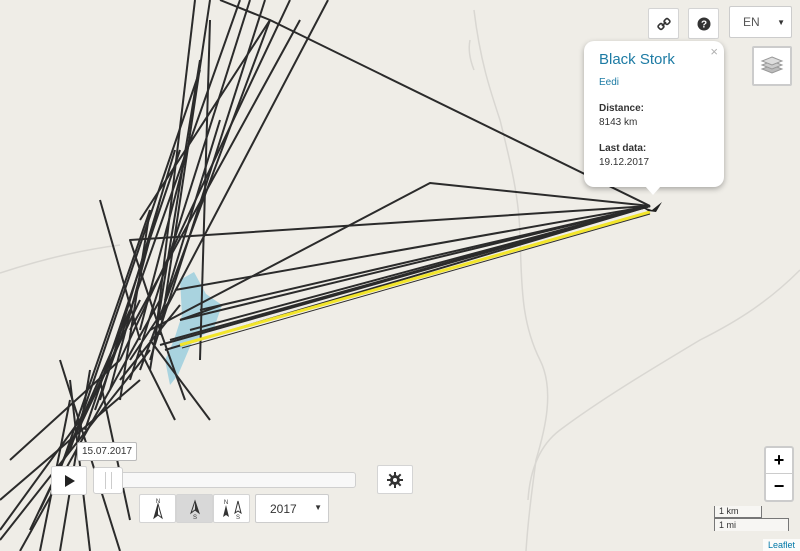 This screenshot has height=551, width=800. I want to click on play-icon, so click(70, 480).